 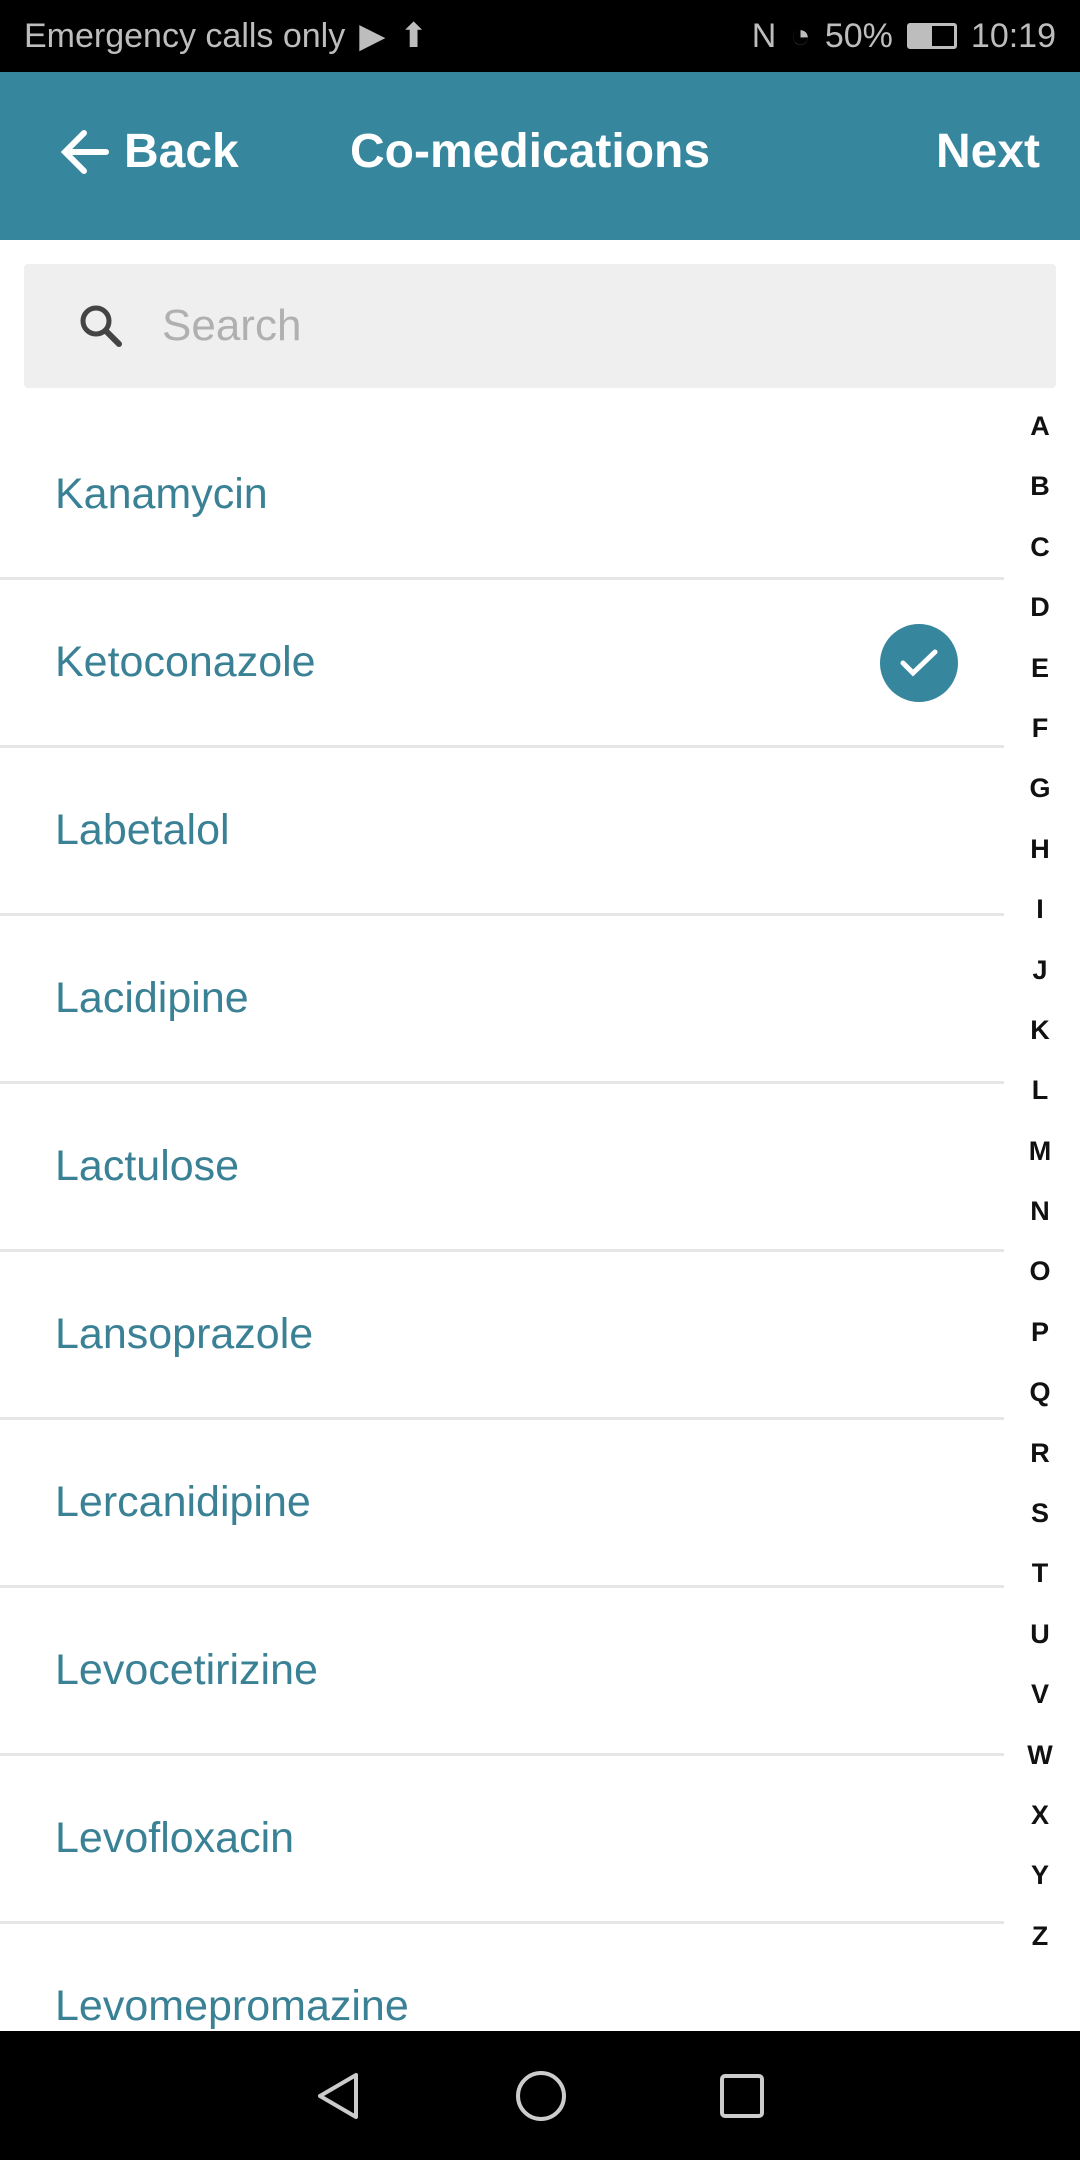 I want to click on index-letter: P, so click(x=1040, y=1336).